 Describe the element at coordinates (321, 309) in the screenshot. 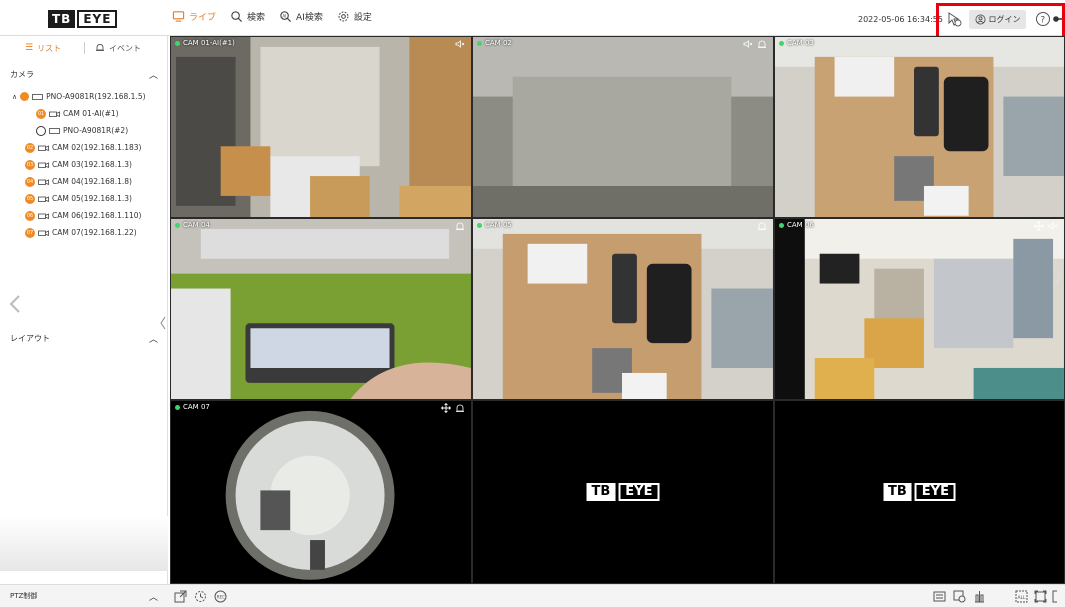

I see `video-tile-cam04: CAM 04` at that location.